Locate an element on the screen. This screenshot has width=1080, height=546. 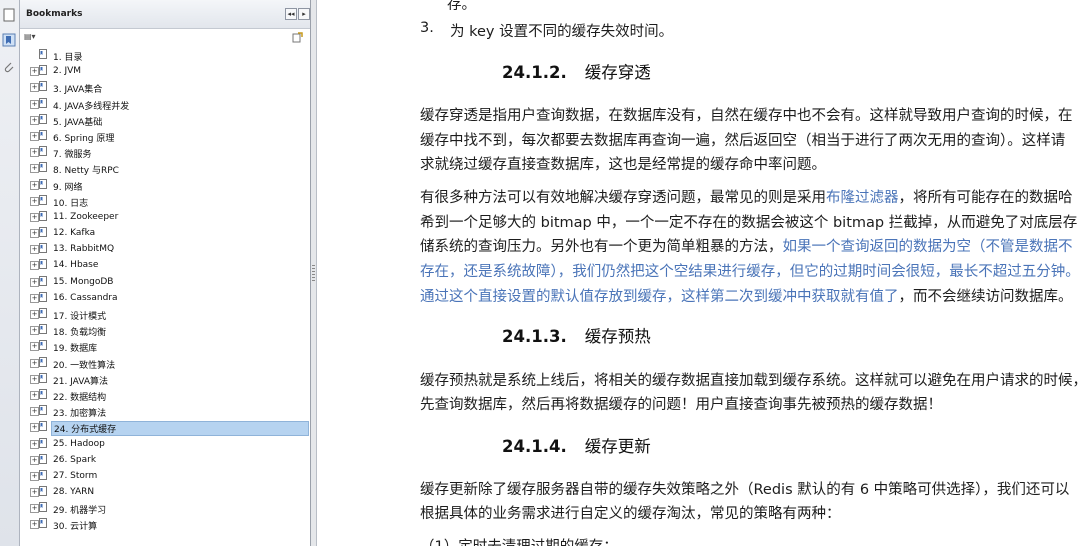
bookmark-item: +4. JAVA多线程并发 is located at coordinates (165, 105).